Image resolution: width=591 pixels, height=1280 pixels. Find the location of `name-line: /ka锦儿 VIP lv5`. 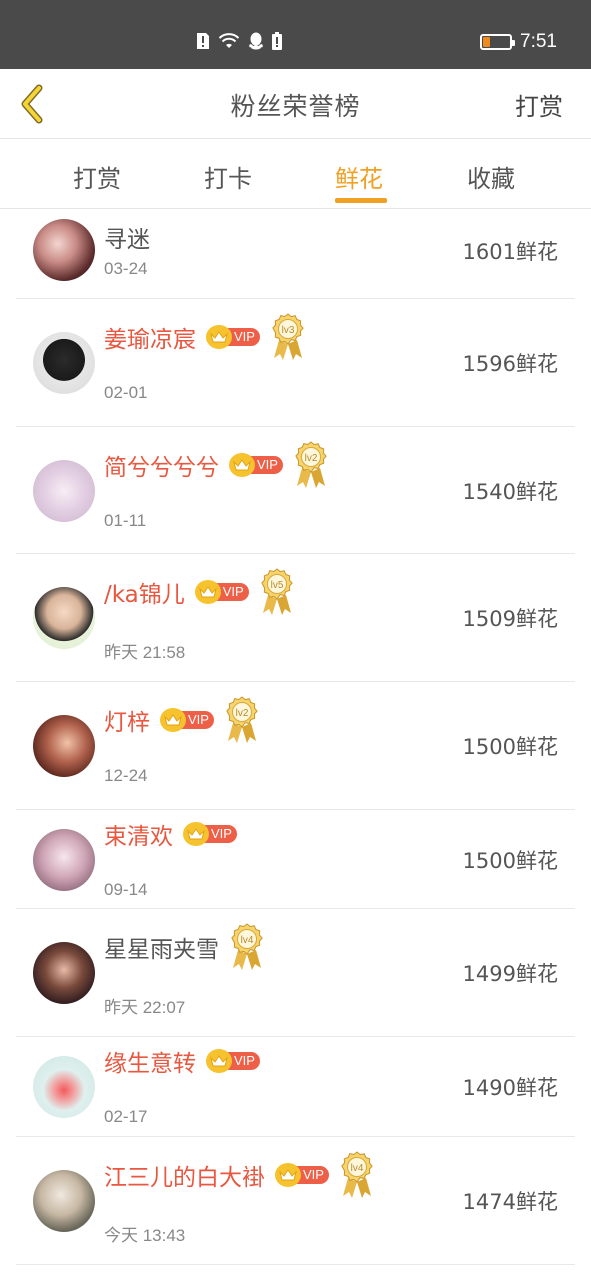

name-line: /ka锦儿 VIP lv5 is located at coordinates (199, 591).